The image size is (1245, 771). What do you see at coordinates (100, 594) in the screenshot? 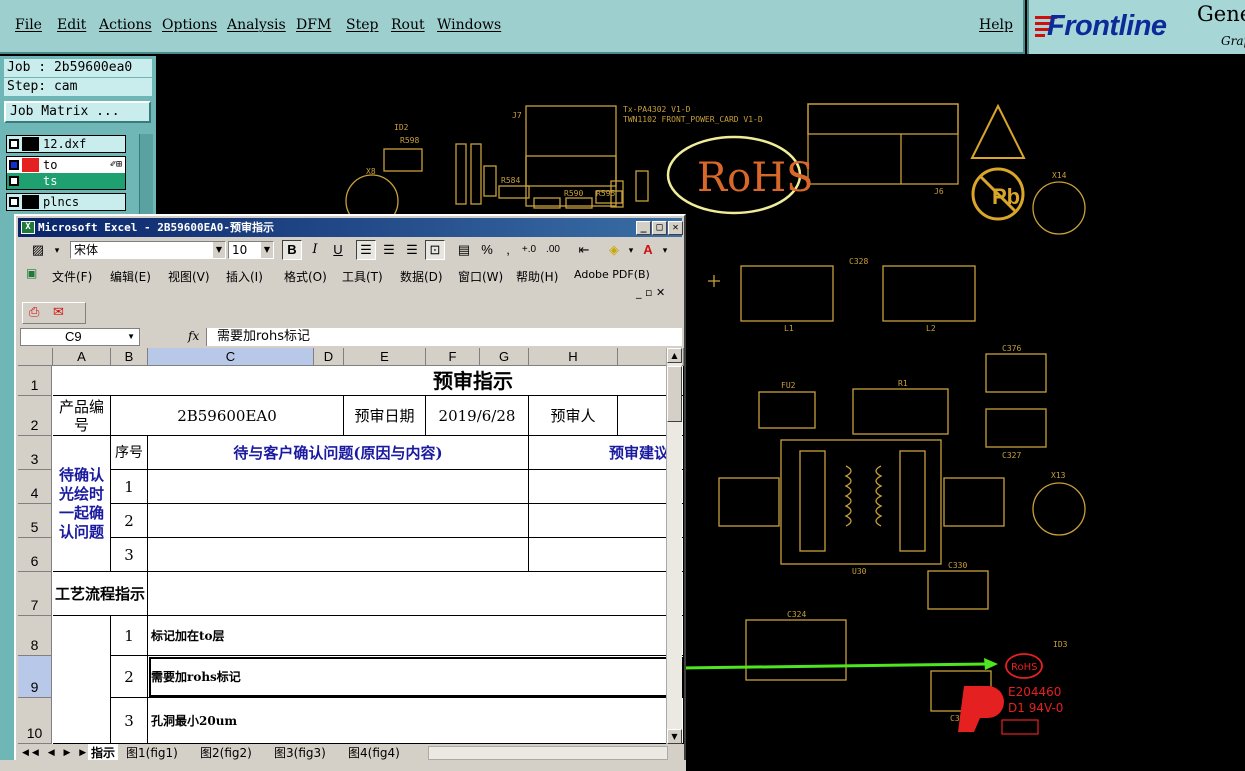
I see `cell-process-label: 工艺流程指示` at bounding box center [100, 594].